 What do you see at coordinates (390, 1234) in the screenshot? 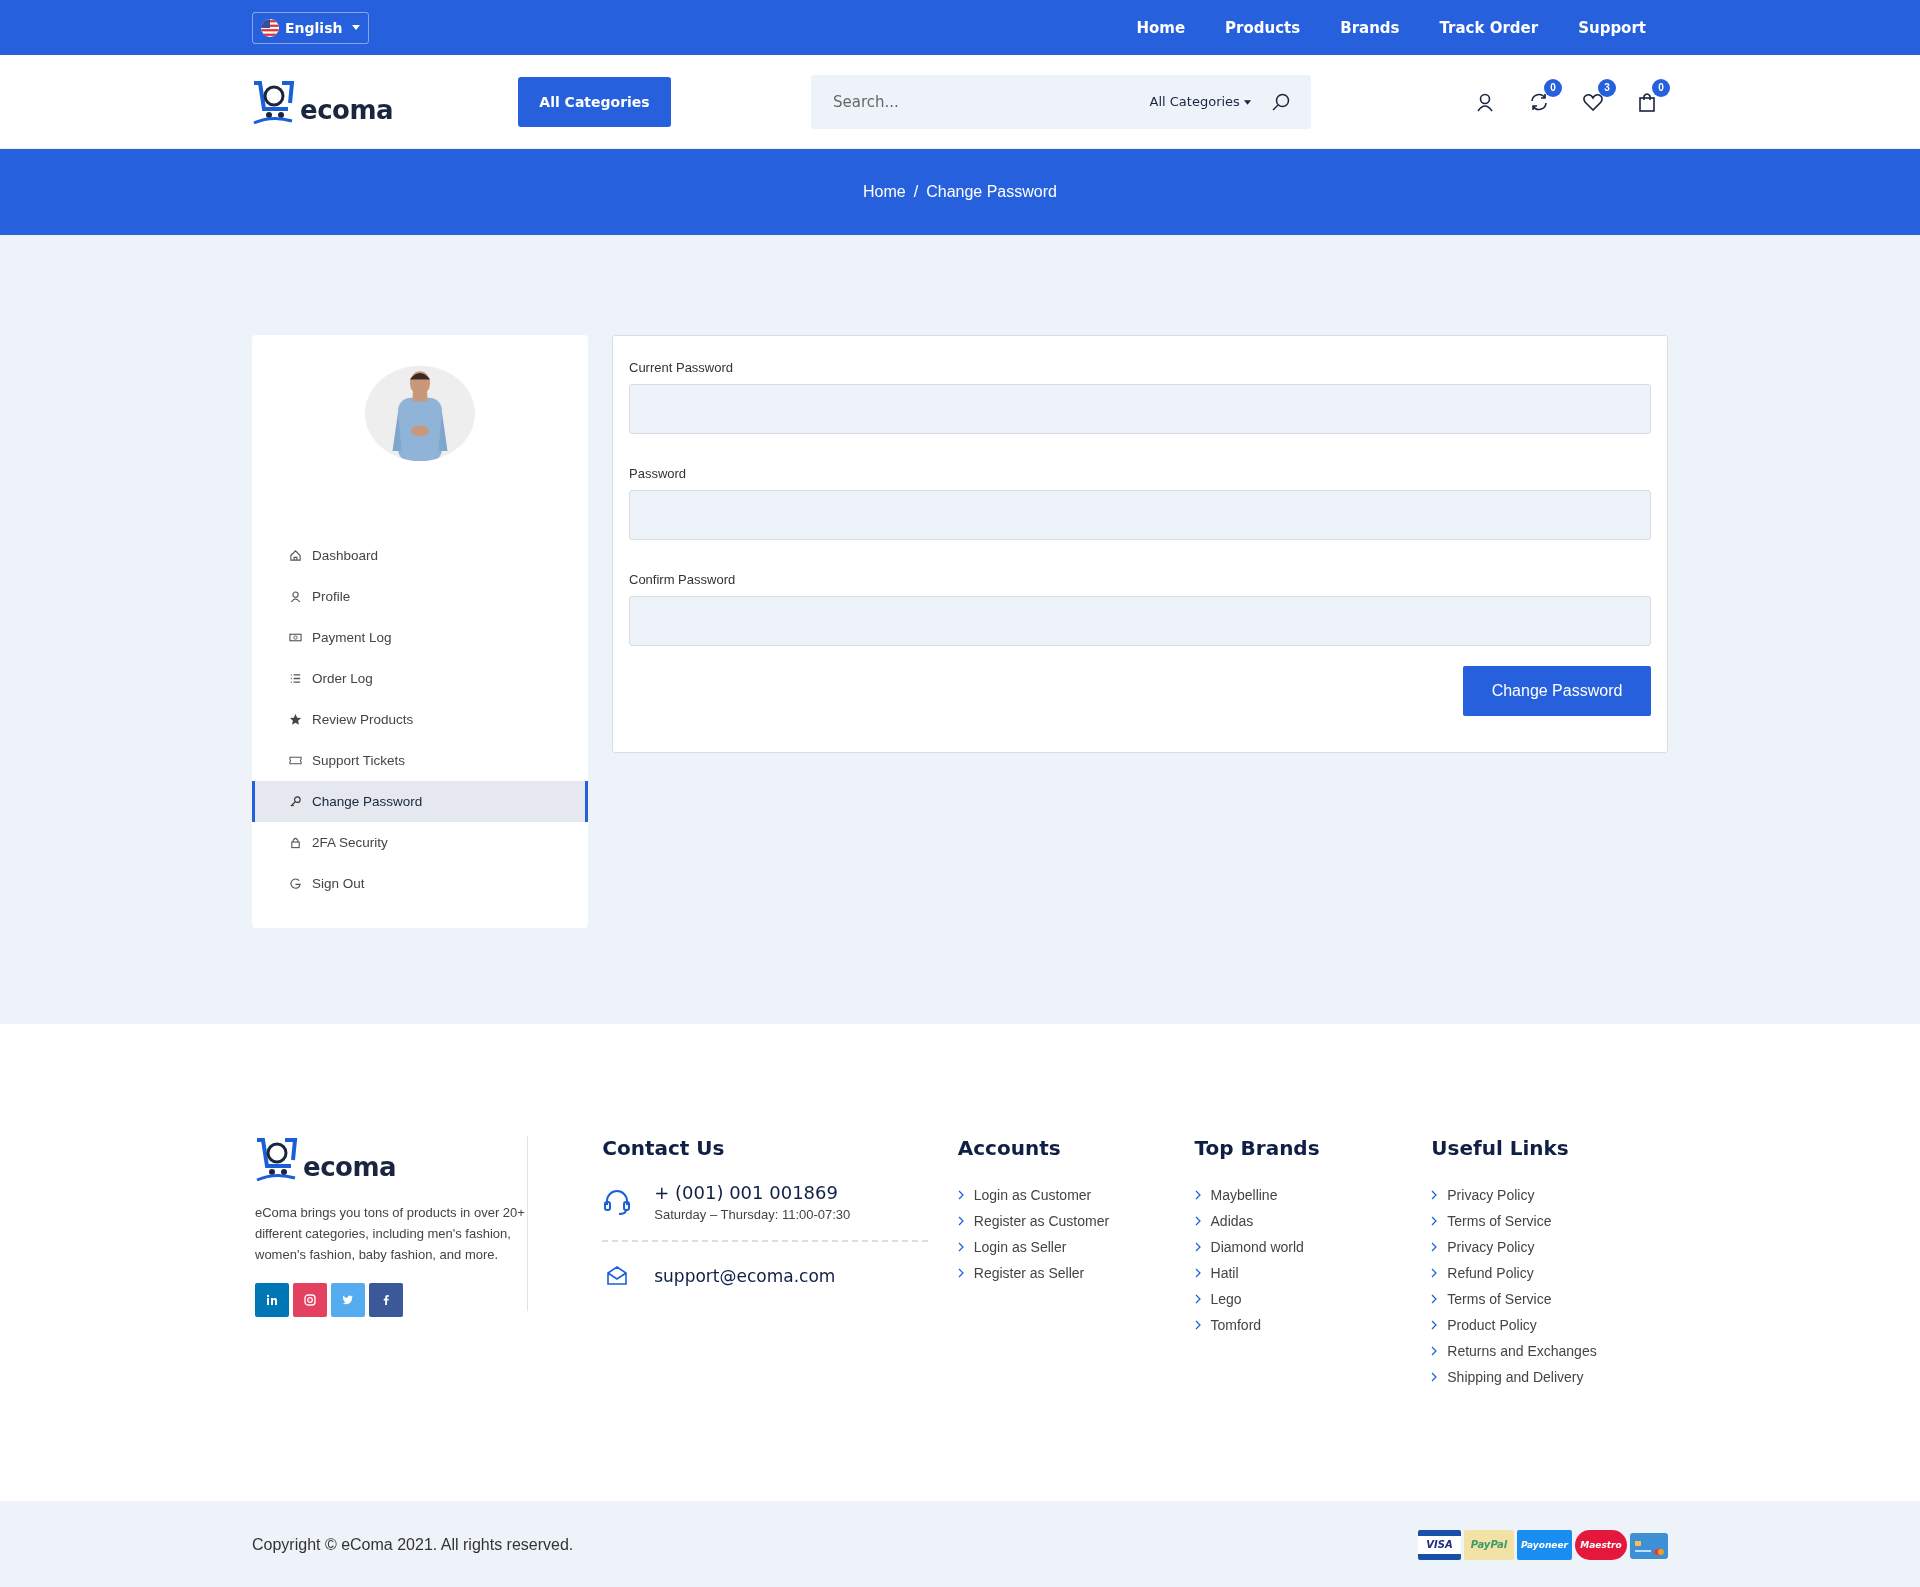
I see `about-text: eComa brings you tons of products in over 20+ different categories, including men's fashion, women's fashion, baby fashion, and more.` at bounding box center [390, 1234].